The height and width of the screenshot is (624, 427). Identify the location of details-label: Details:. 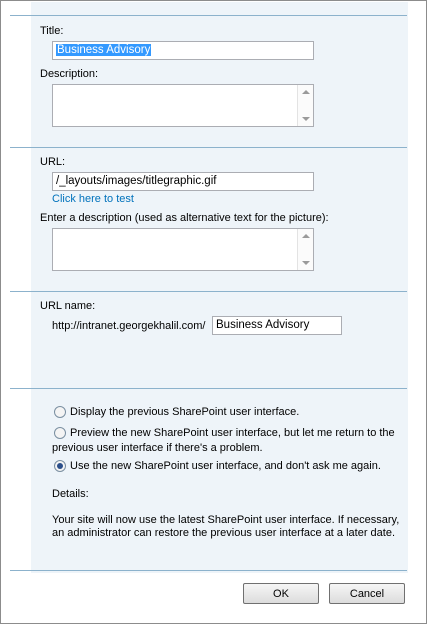
(70, 494).